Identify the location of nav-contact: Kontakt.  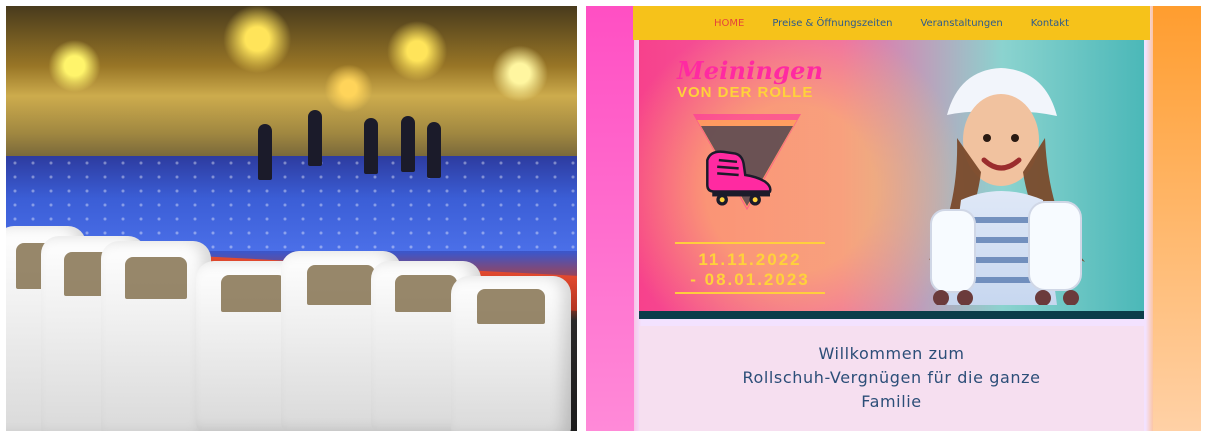
(1050, 23).